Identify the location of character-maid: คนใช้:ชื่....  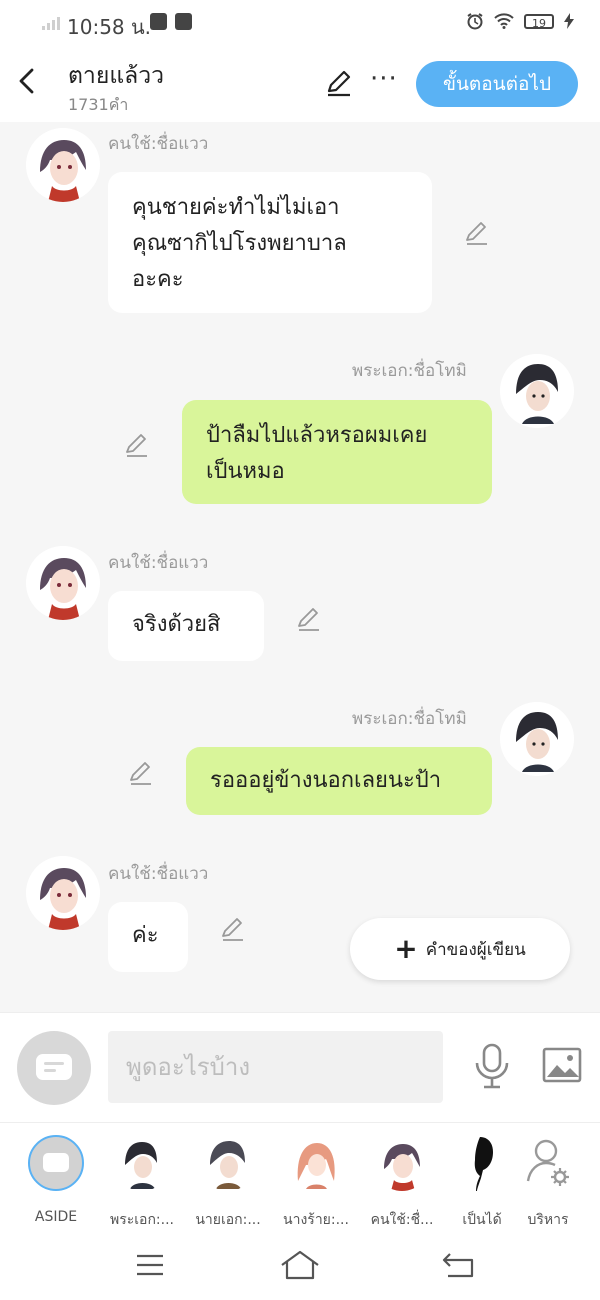
(402, 1183).